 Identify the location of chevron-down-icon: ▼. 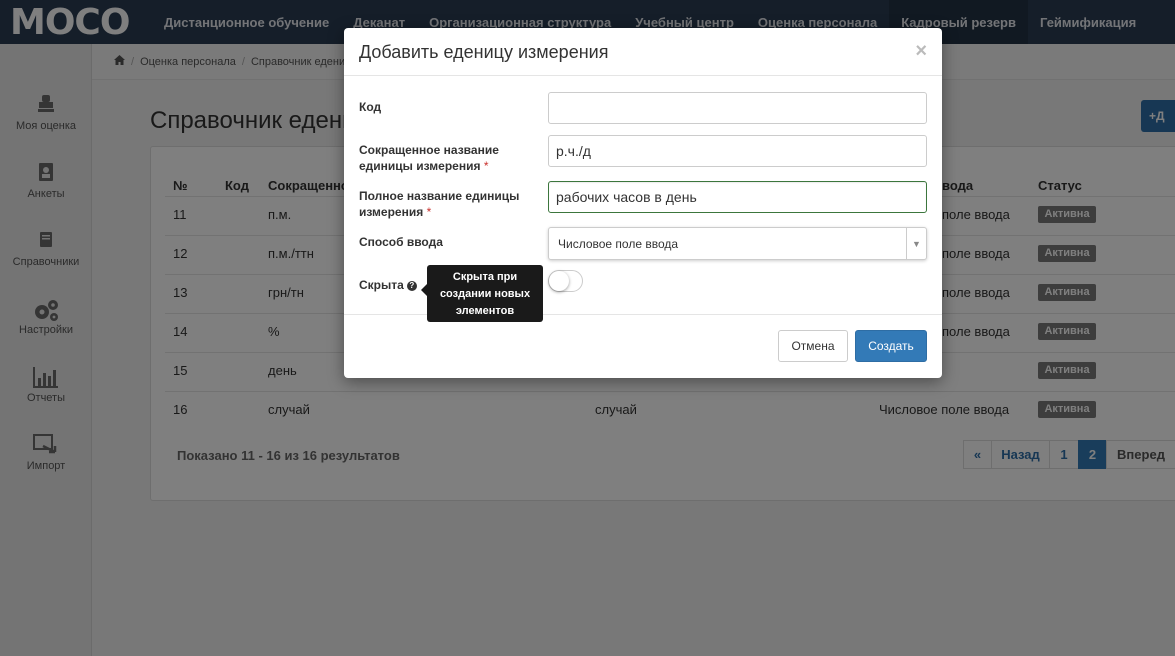
(916, 243).